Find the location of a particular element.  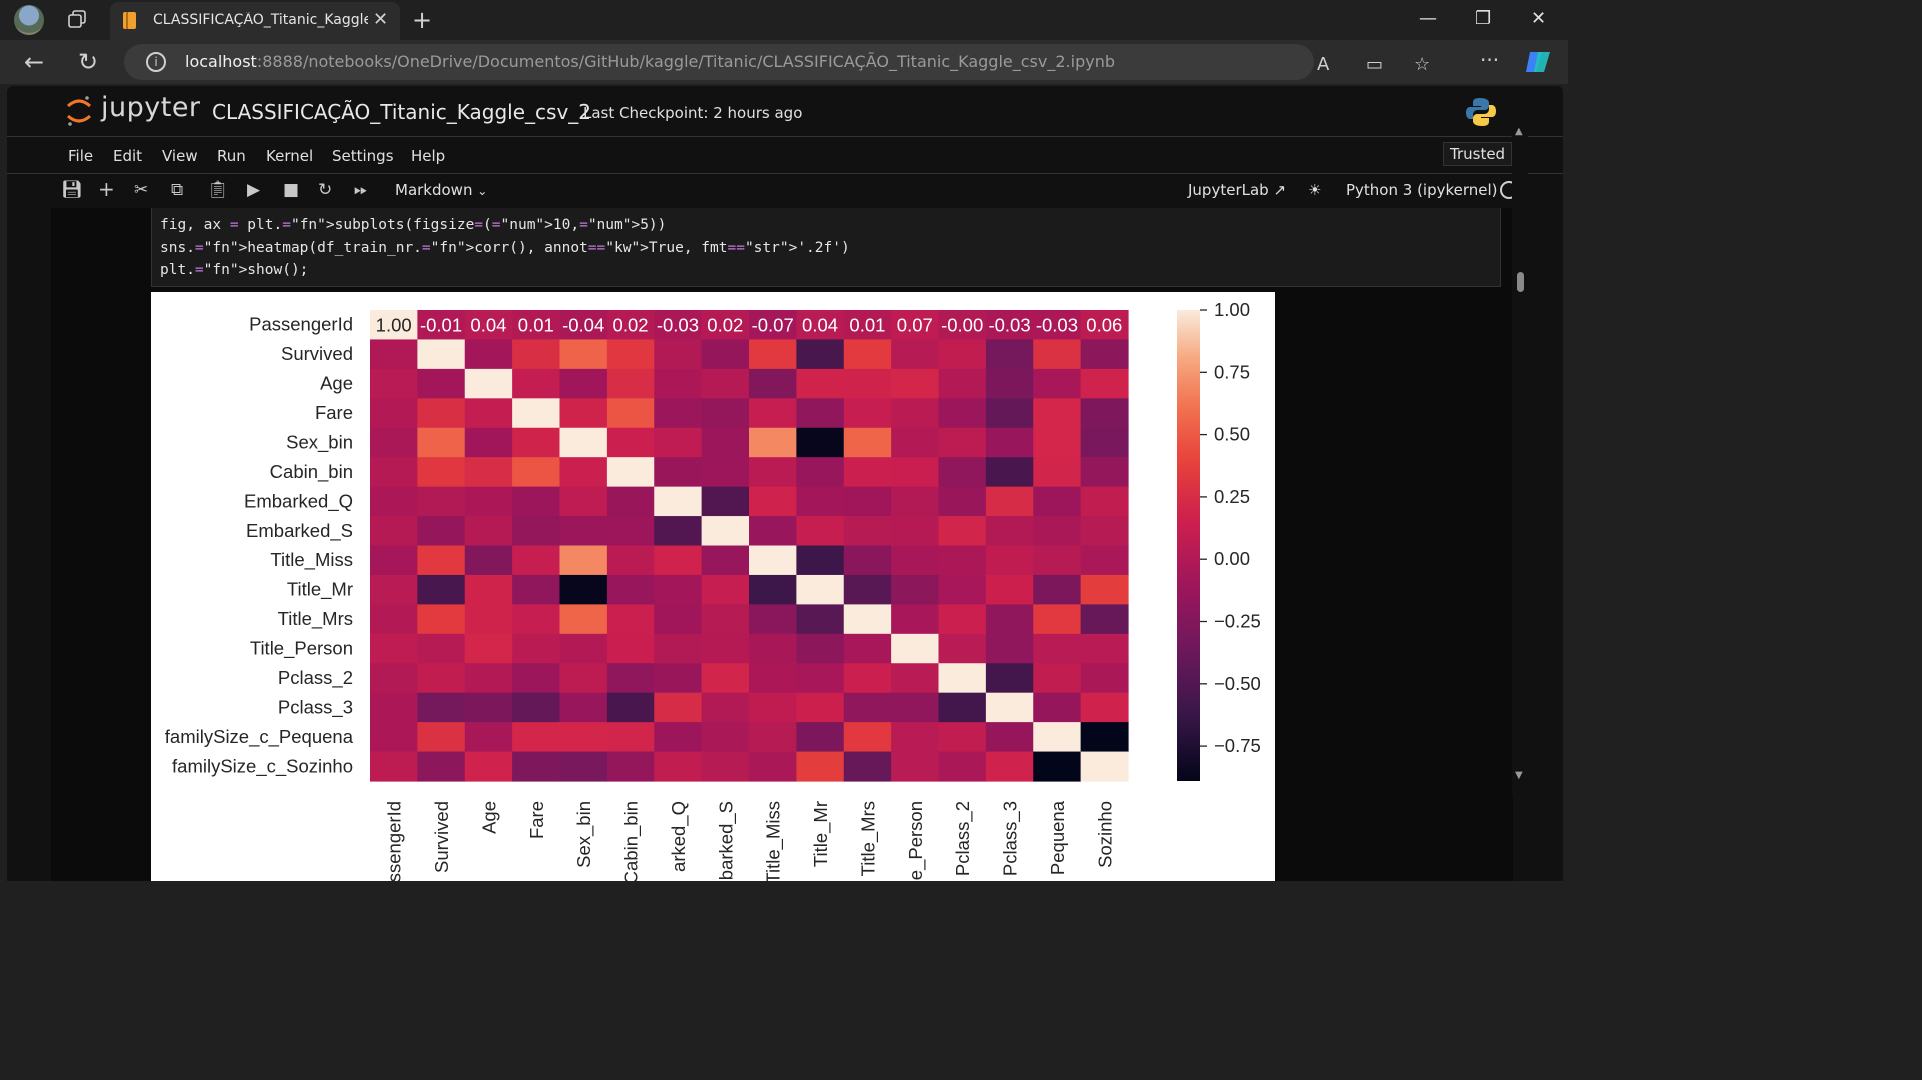

minimize-icon: — is located at coordinates (1428, 18).